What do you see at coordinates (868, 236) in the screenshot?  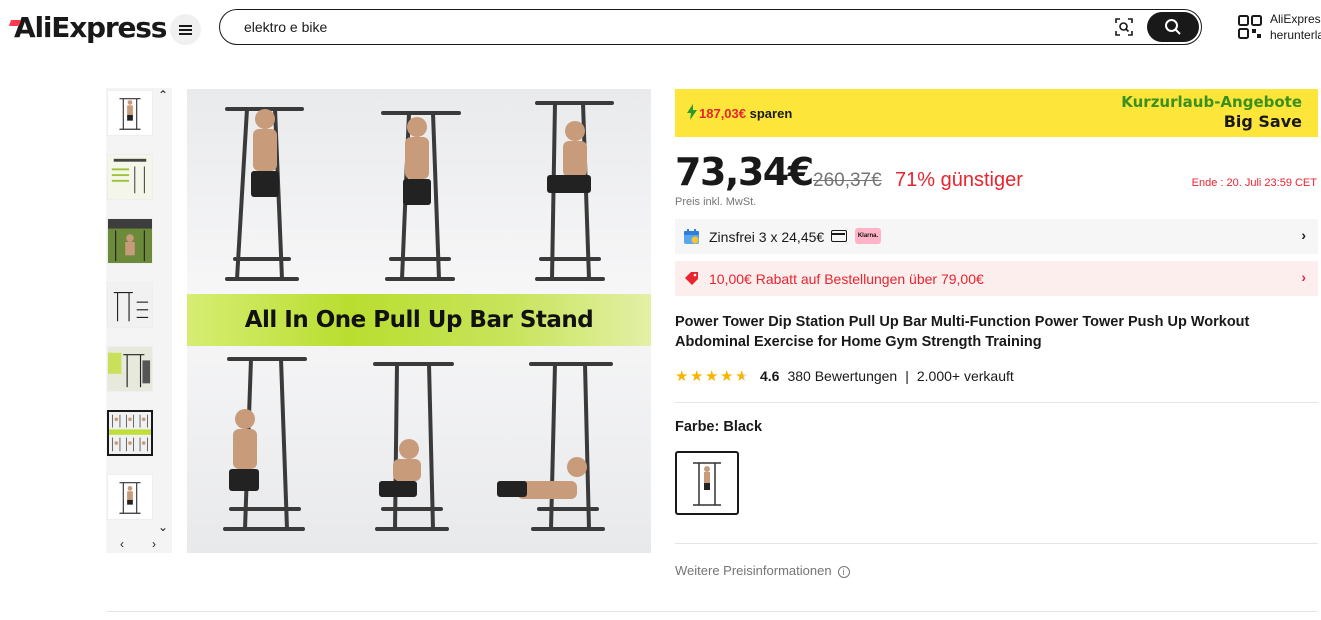 I see `klarna-badge: Klarna.` at bounding box center [868, 236].